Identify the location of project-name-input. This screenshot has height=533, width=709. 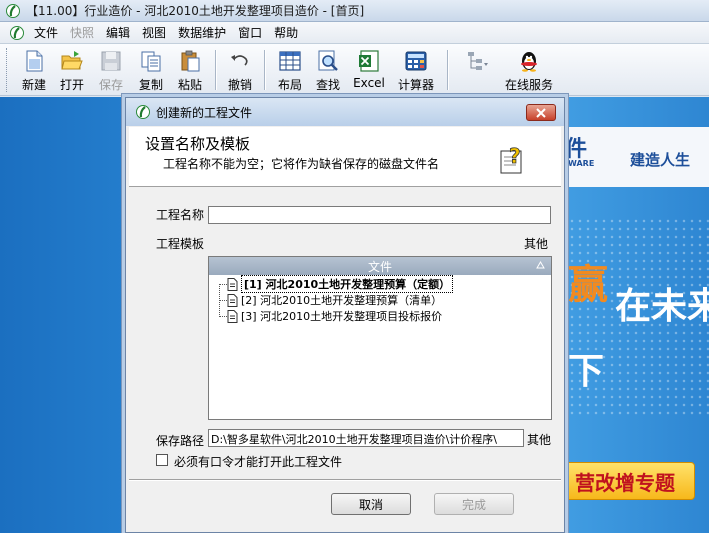
(379, 215).